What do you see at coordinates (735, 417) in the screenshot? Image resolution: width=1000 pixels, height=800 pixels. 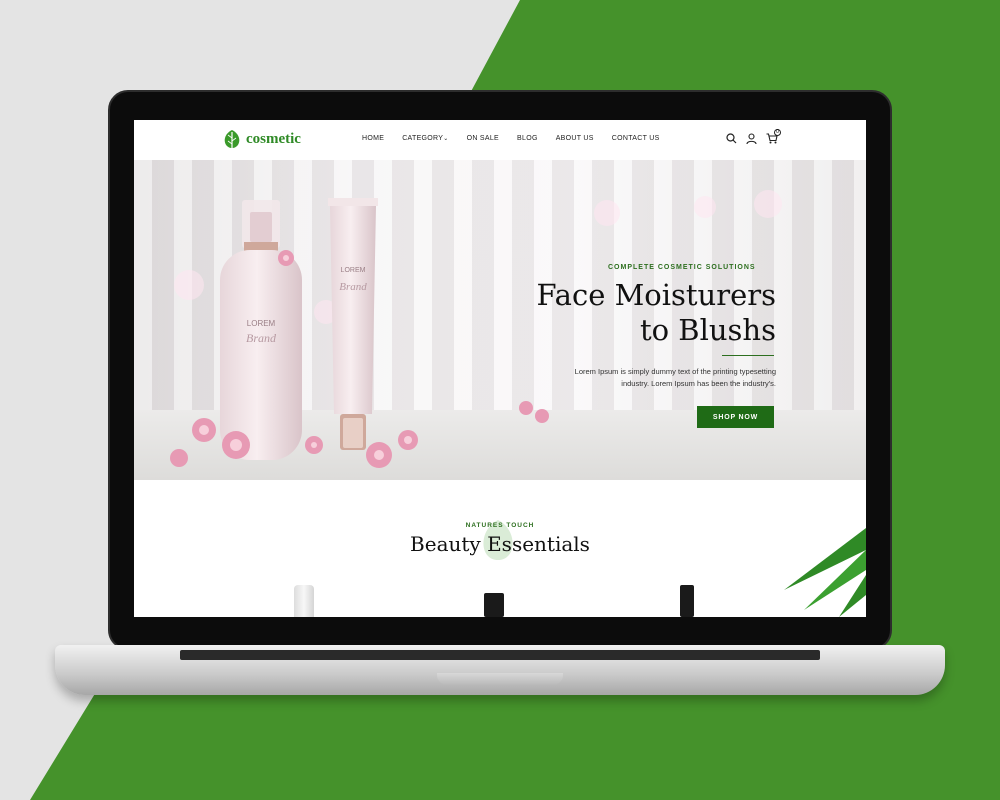 I see `shop-now-button: SHOP NOW` at bounding box center [735, 417].